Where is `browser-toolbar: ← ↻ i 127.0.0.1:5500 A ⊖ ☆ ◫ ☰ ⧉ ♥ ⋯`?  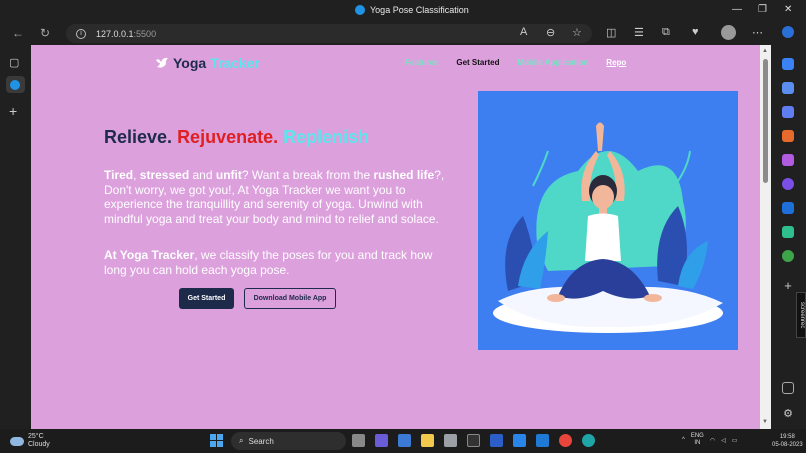 browser-toolbar: ← ↻ i 127.0.0.1:5500 A ⊖ ☆ ◫ ☰ ⧉ ♥ ⋯ is located at coordinates (403, 33).